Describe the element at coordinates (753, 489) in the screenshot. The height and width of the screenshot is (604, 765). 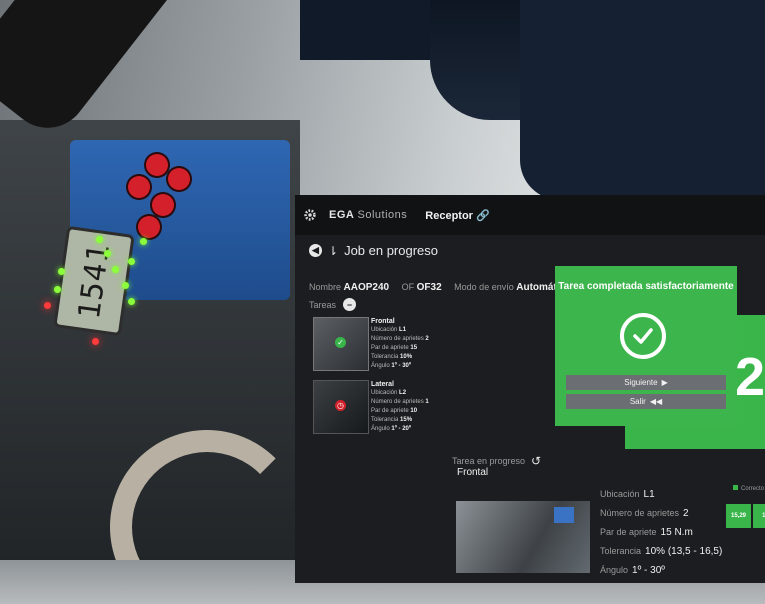
I see `correct-label: Correcto` at that location.